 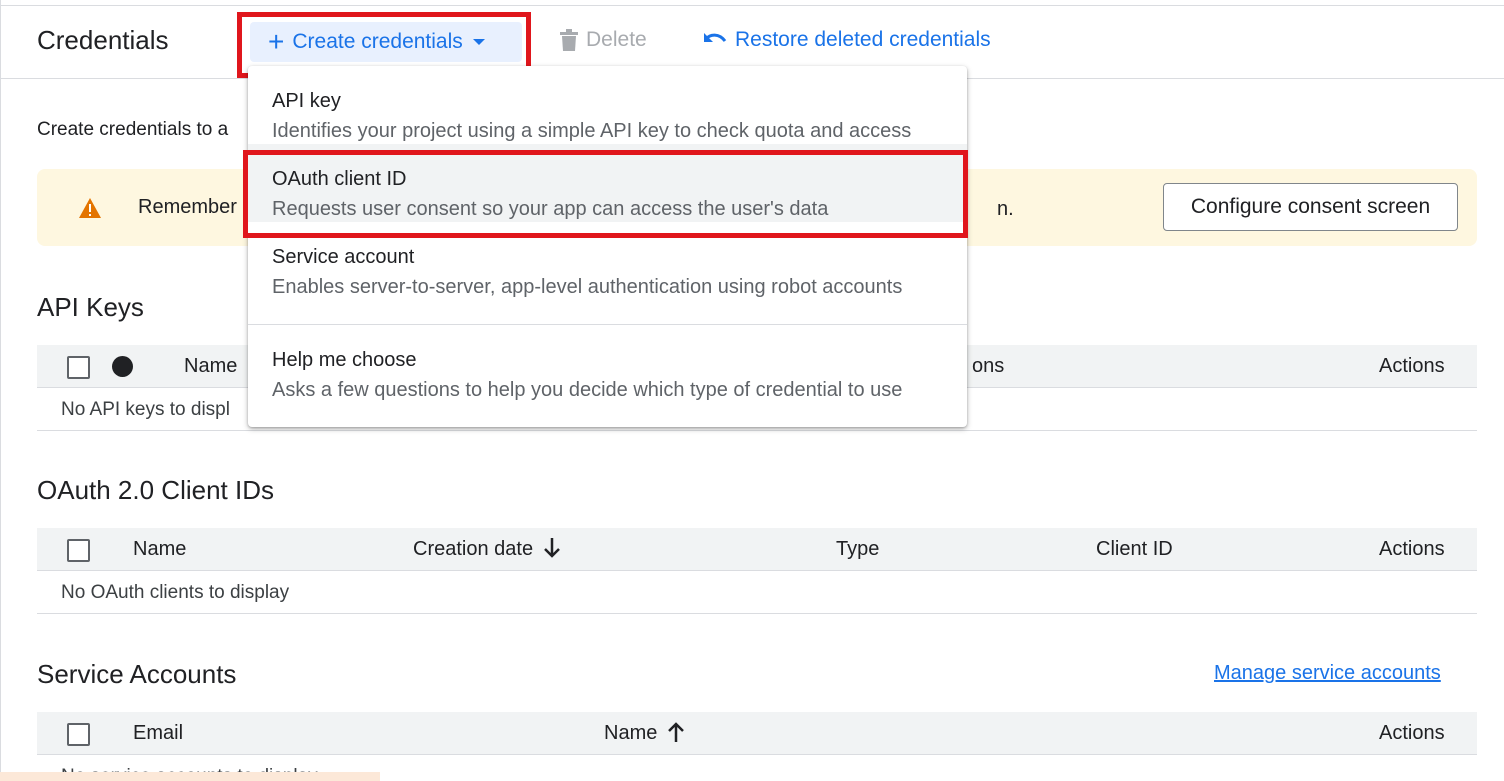 What do you see at coordinates (190, 776) in the screenshot?
I see `bottom-bar` at bounding box center [190, 776].